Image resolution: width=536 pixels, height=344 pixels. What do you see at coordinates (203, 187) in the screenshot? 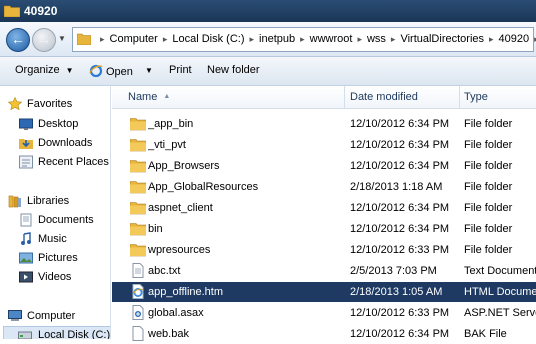
I see `file-name: App_GlobalResources` at bounding box center [203, 187].